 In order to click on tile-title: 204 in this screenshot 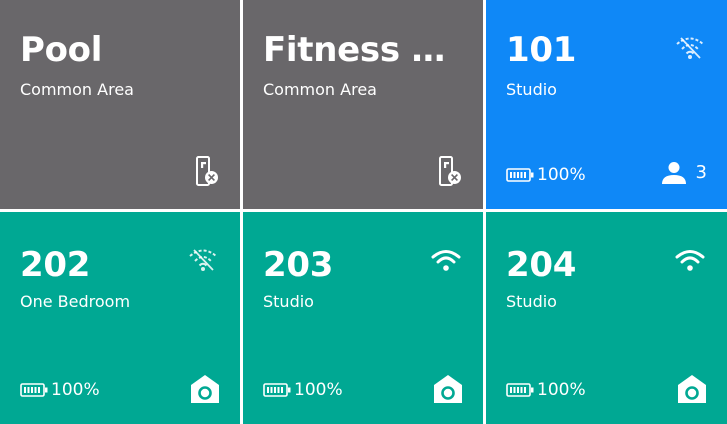, I will do `click(541, 265)`.